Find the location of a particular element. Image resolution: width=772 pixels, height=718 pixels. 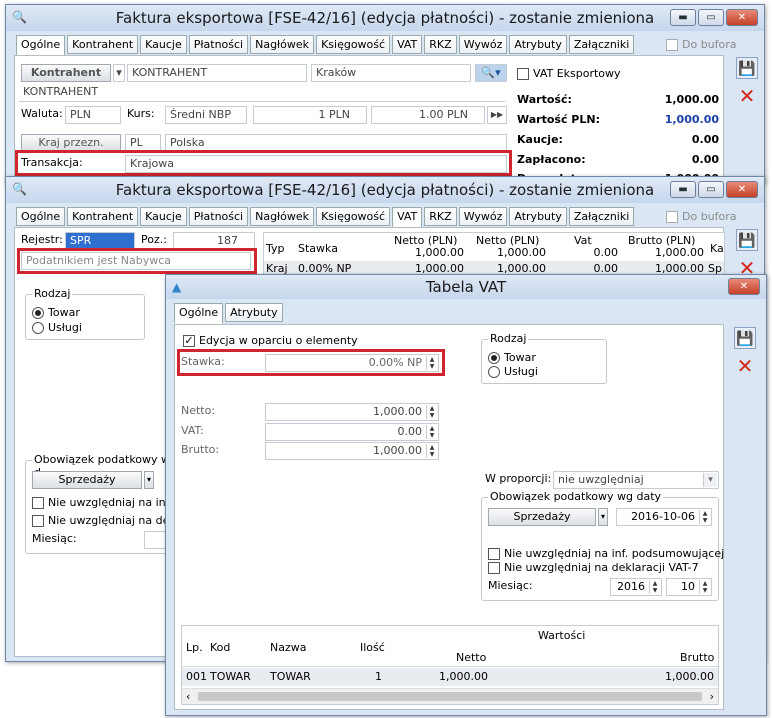

table-row: 001 TOWAR TOWAR 1 1,000.00 1,000.00 is located at coordinates (450, 677).